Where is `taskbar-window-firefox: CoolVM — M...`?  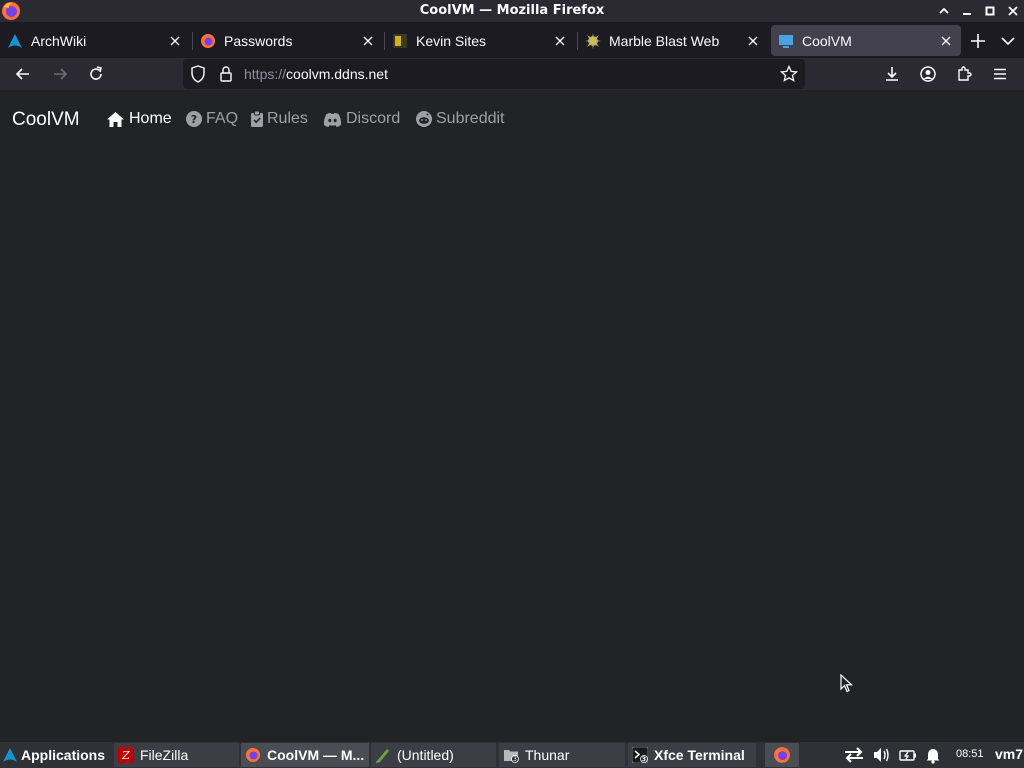
taskbar-window-firefox: CoolVM — M... is located at coordinates (305, 755).